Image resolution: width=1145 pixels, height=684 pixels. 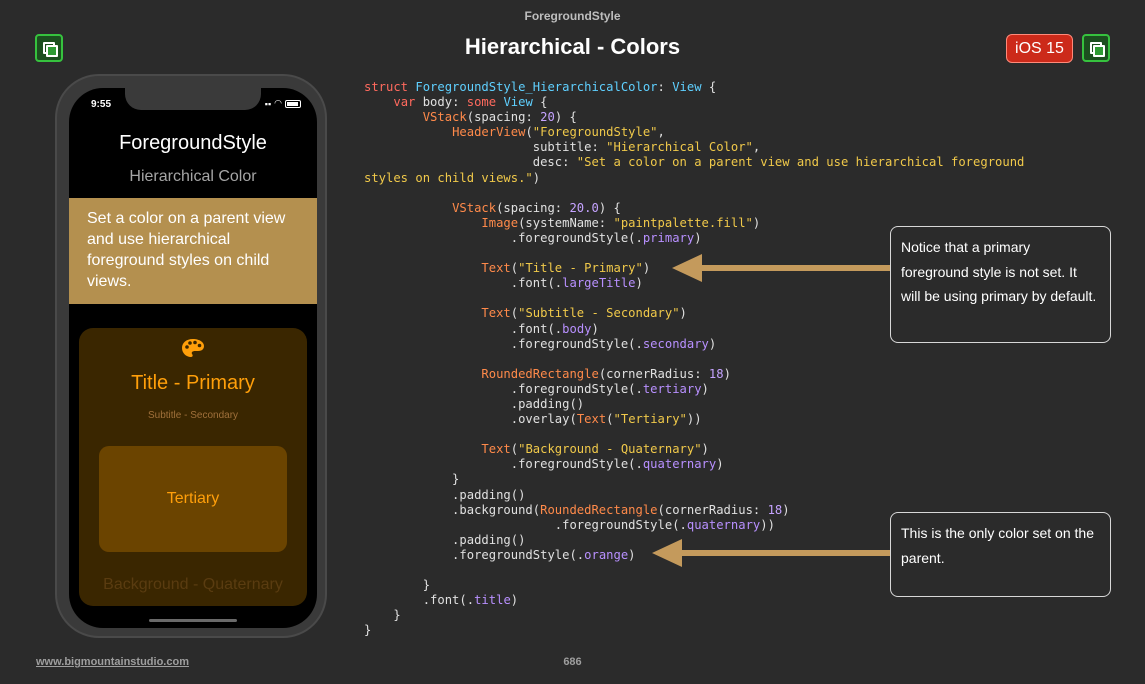 What do you see at coordinates (278, 103) in the screenshot?
I see `wifi-icon: ◠` at bounding box center [278, 103].